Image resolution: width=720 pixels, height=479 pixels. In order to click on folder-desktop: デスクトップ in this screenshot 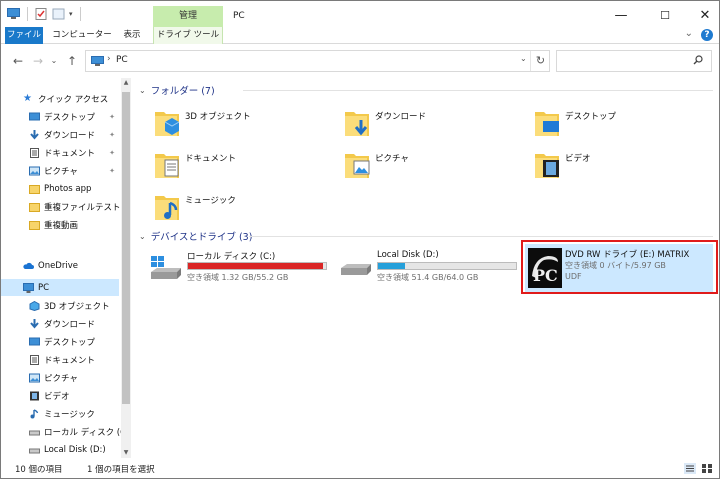, I will do `click(618, 126)`.